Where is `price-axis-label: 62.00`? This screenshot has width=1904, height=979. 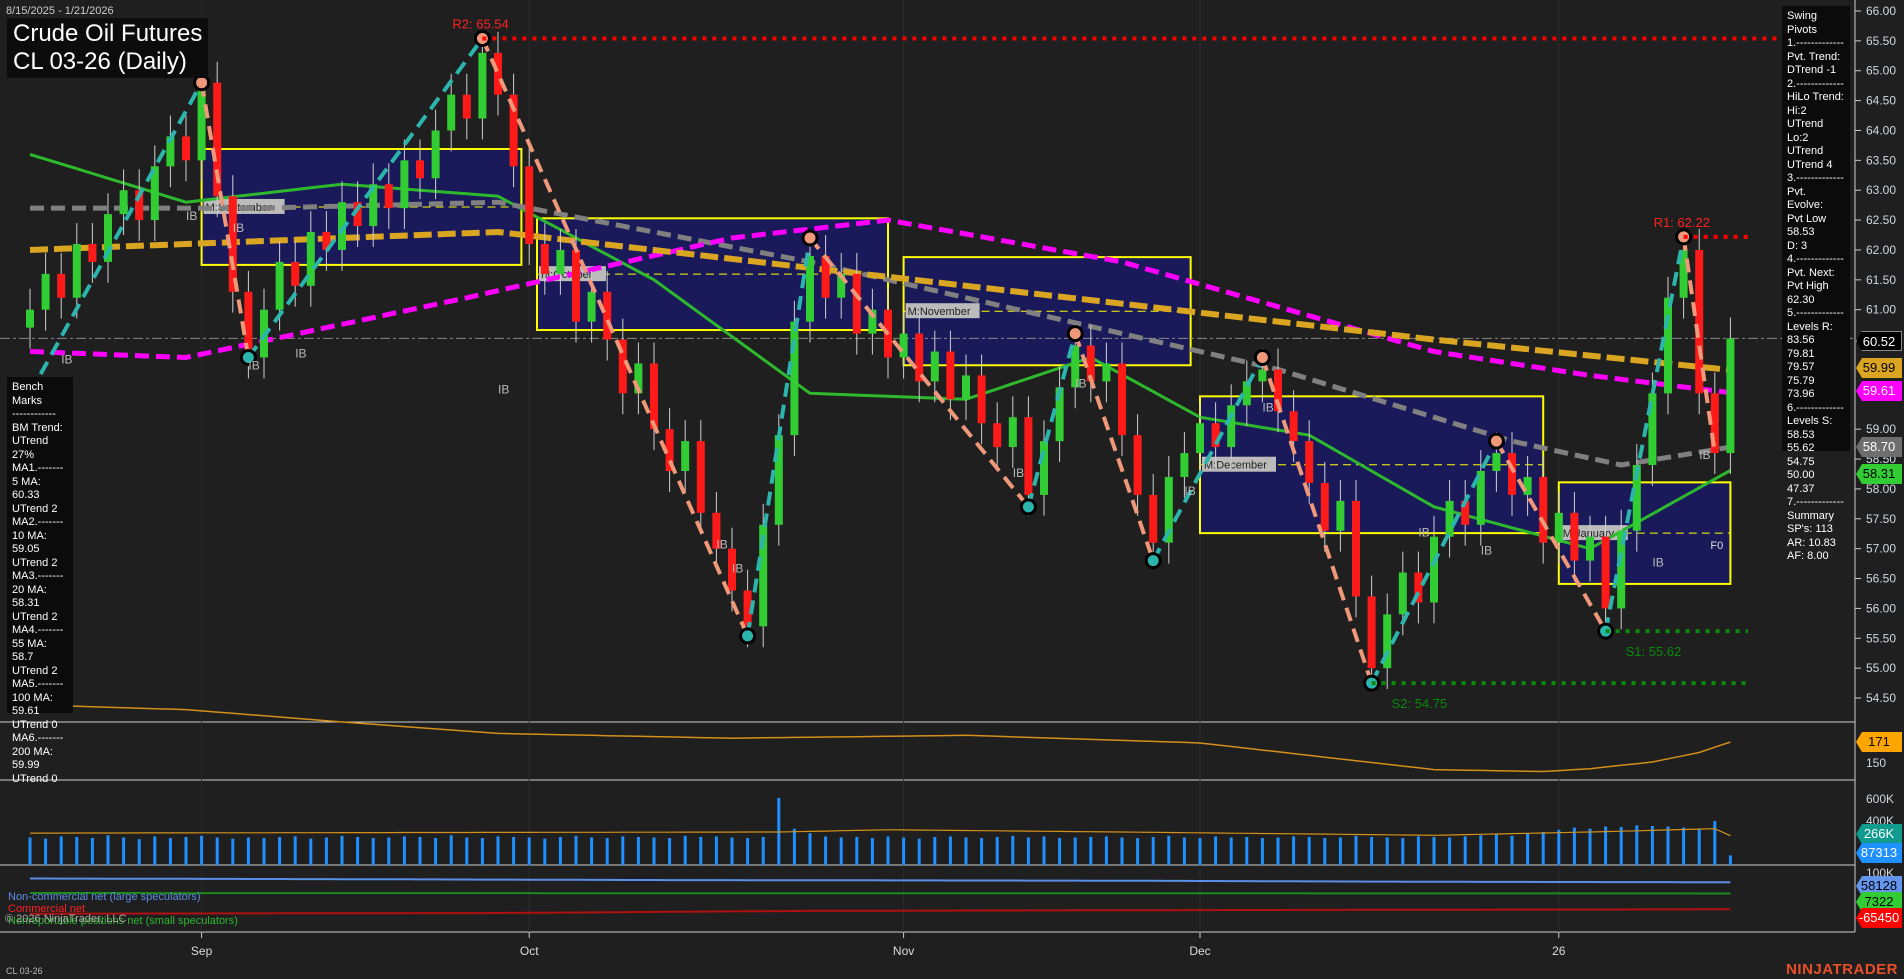
price-axis-label: 62.00 is located at coordinates (1881, 250).